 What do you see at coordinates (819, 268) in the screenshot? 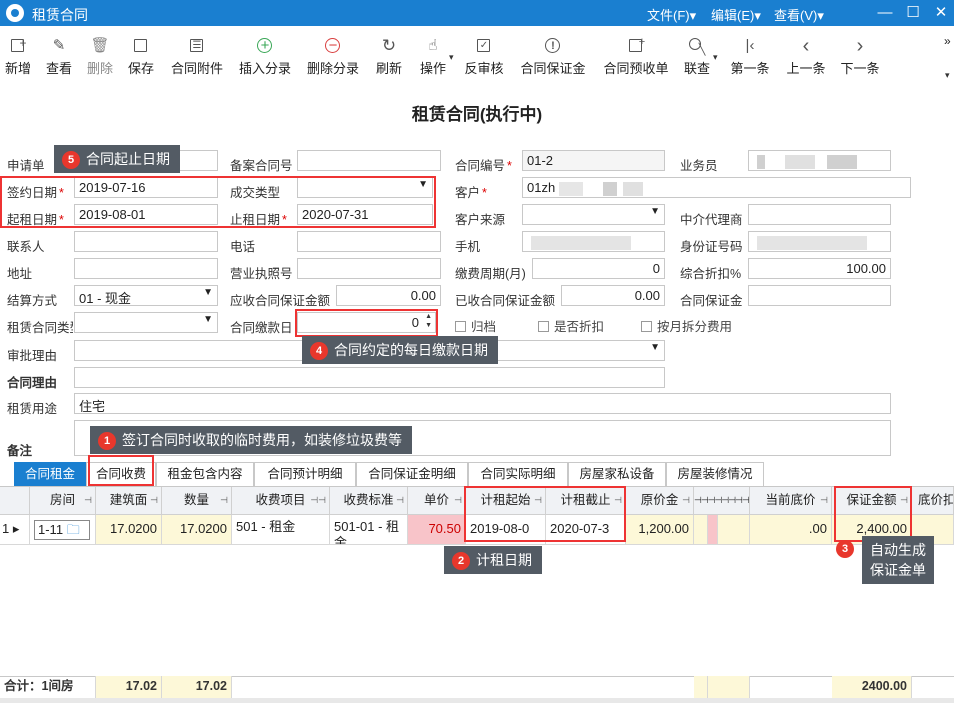
I see `discount-field: 100.00` at bounding box center [819, 268].